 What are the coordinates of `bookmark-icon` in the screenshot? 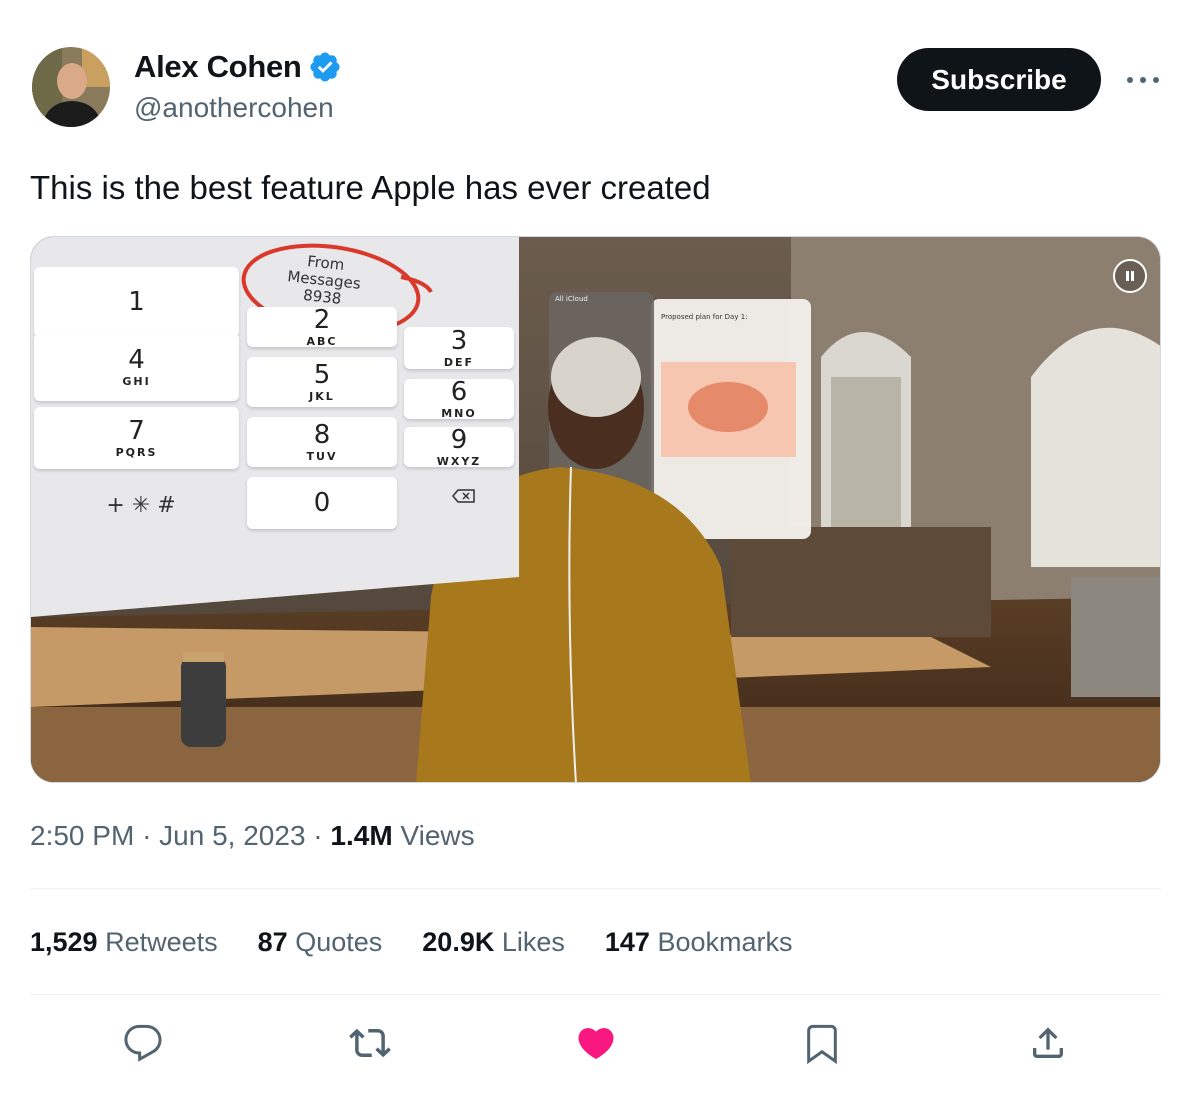 It's located at (822, 1043).